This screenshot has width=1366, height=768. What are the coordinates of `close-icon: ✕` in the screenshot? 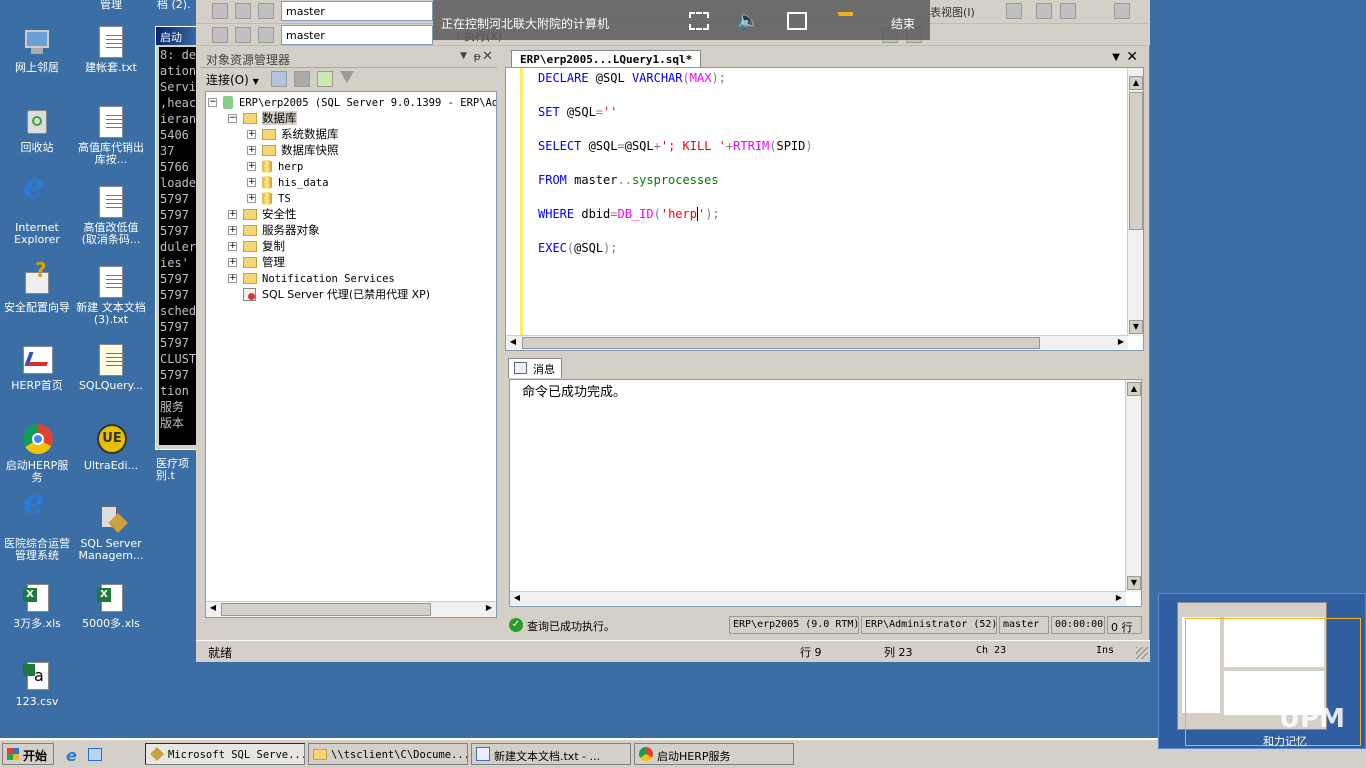 It's located at (487, 56).